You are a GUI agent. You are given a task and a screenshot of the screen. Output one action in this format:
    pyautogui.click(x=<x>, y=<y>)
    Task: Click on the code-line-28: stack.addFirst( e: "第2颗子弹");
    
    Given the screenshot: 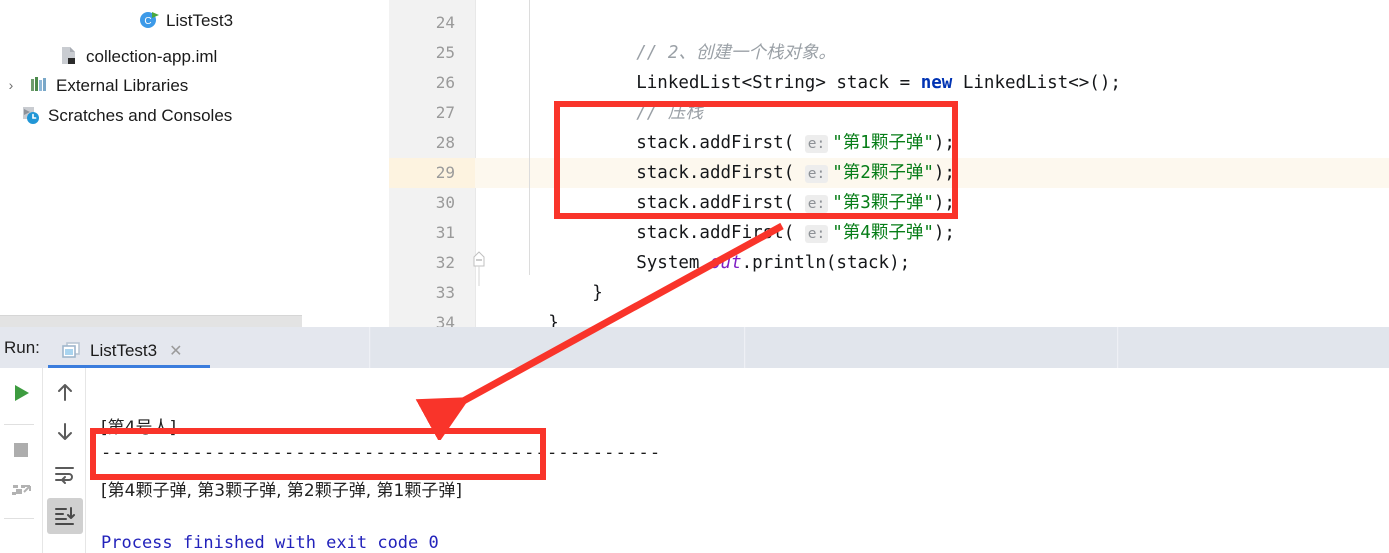 What is the action you would take?
    pyautogui.click(x=764, y=155)
    